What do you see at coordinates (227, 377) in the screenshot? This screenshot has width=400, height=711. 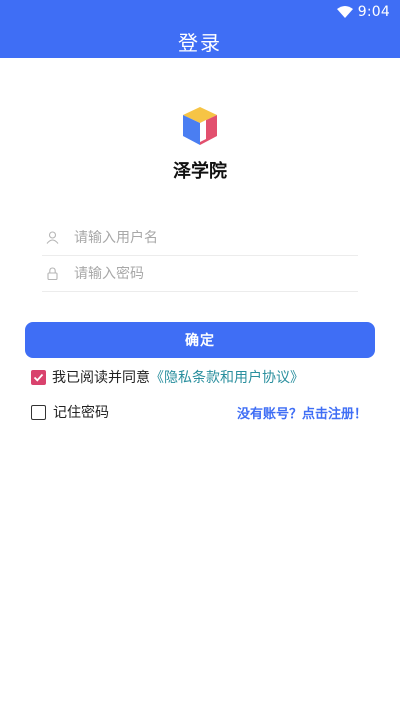 I see `privacy-agreement-link: 《隐私条款和用户协议》` at bounding box center [227, 377].